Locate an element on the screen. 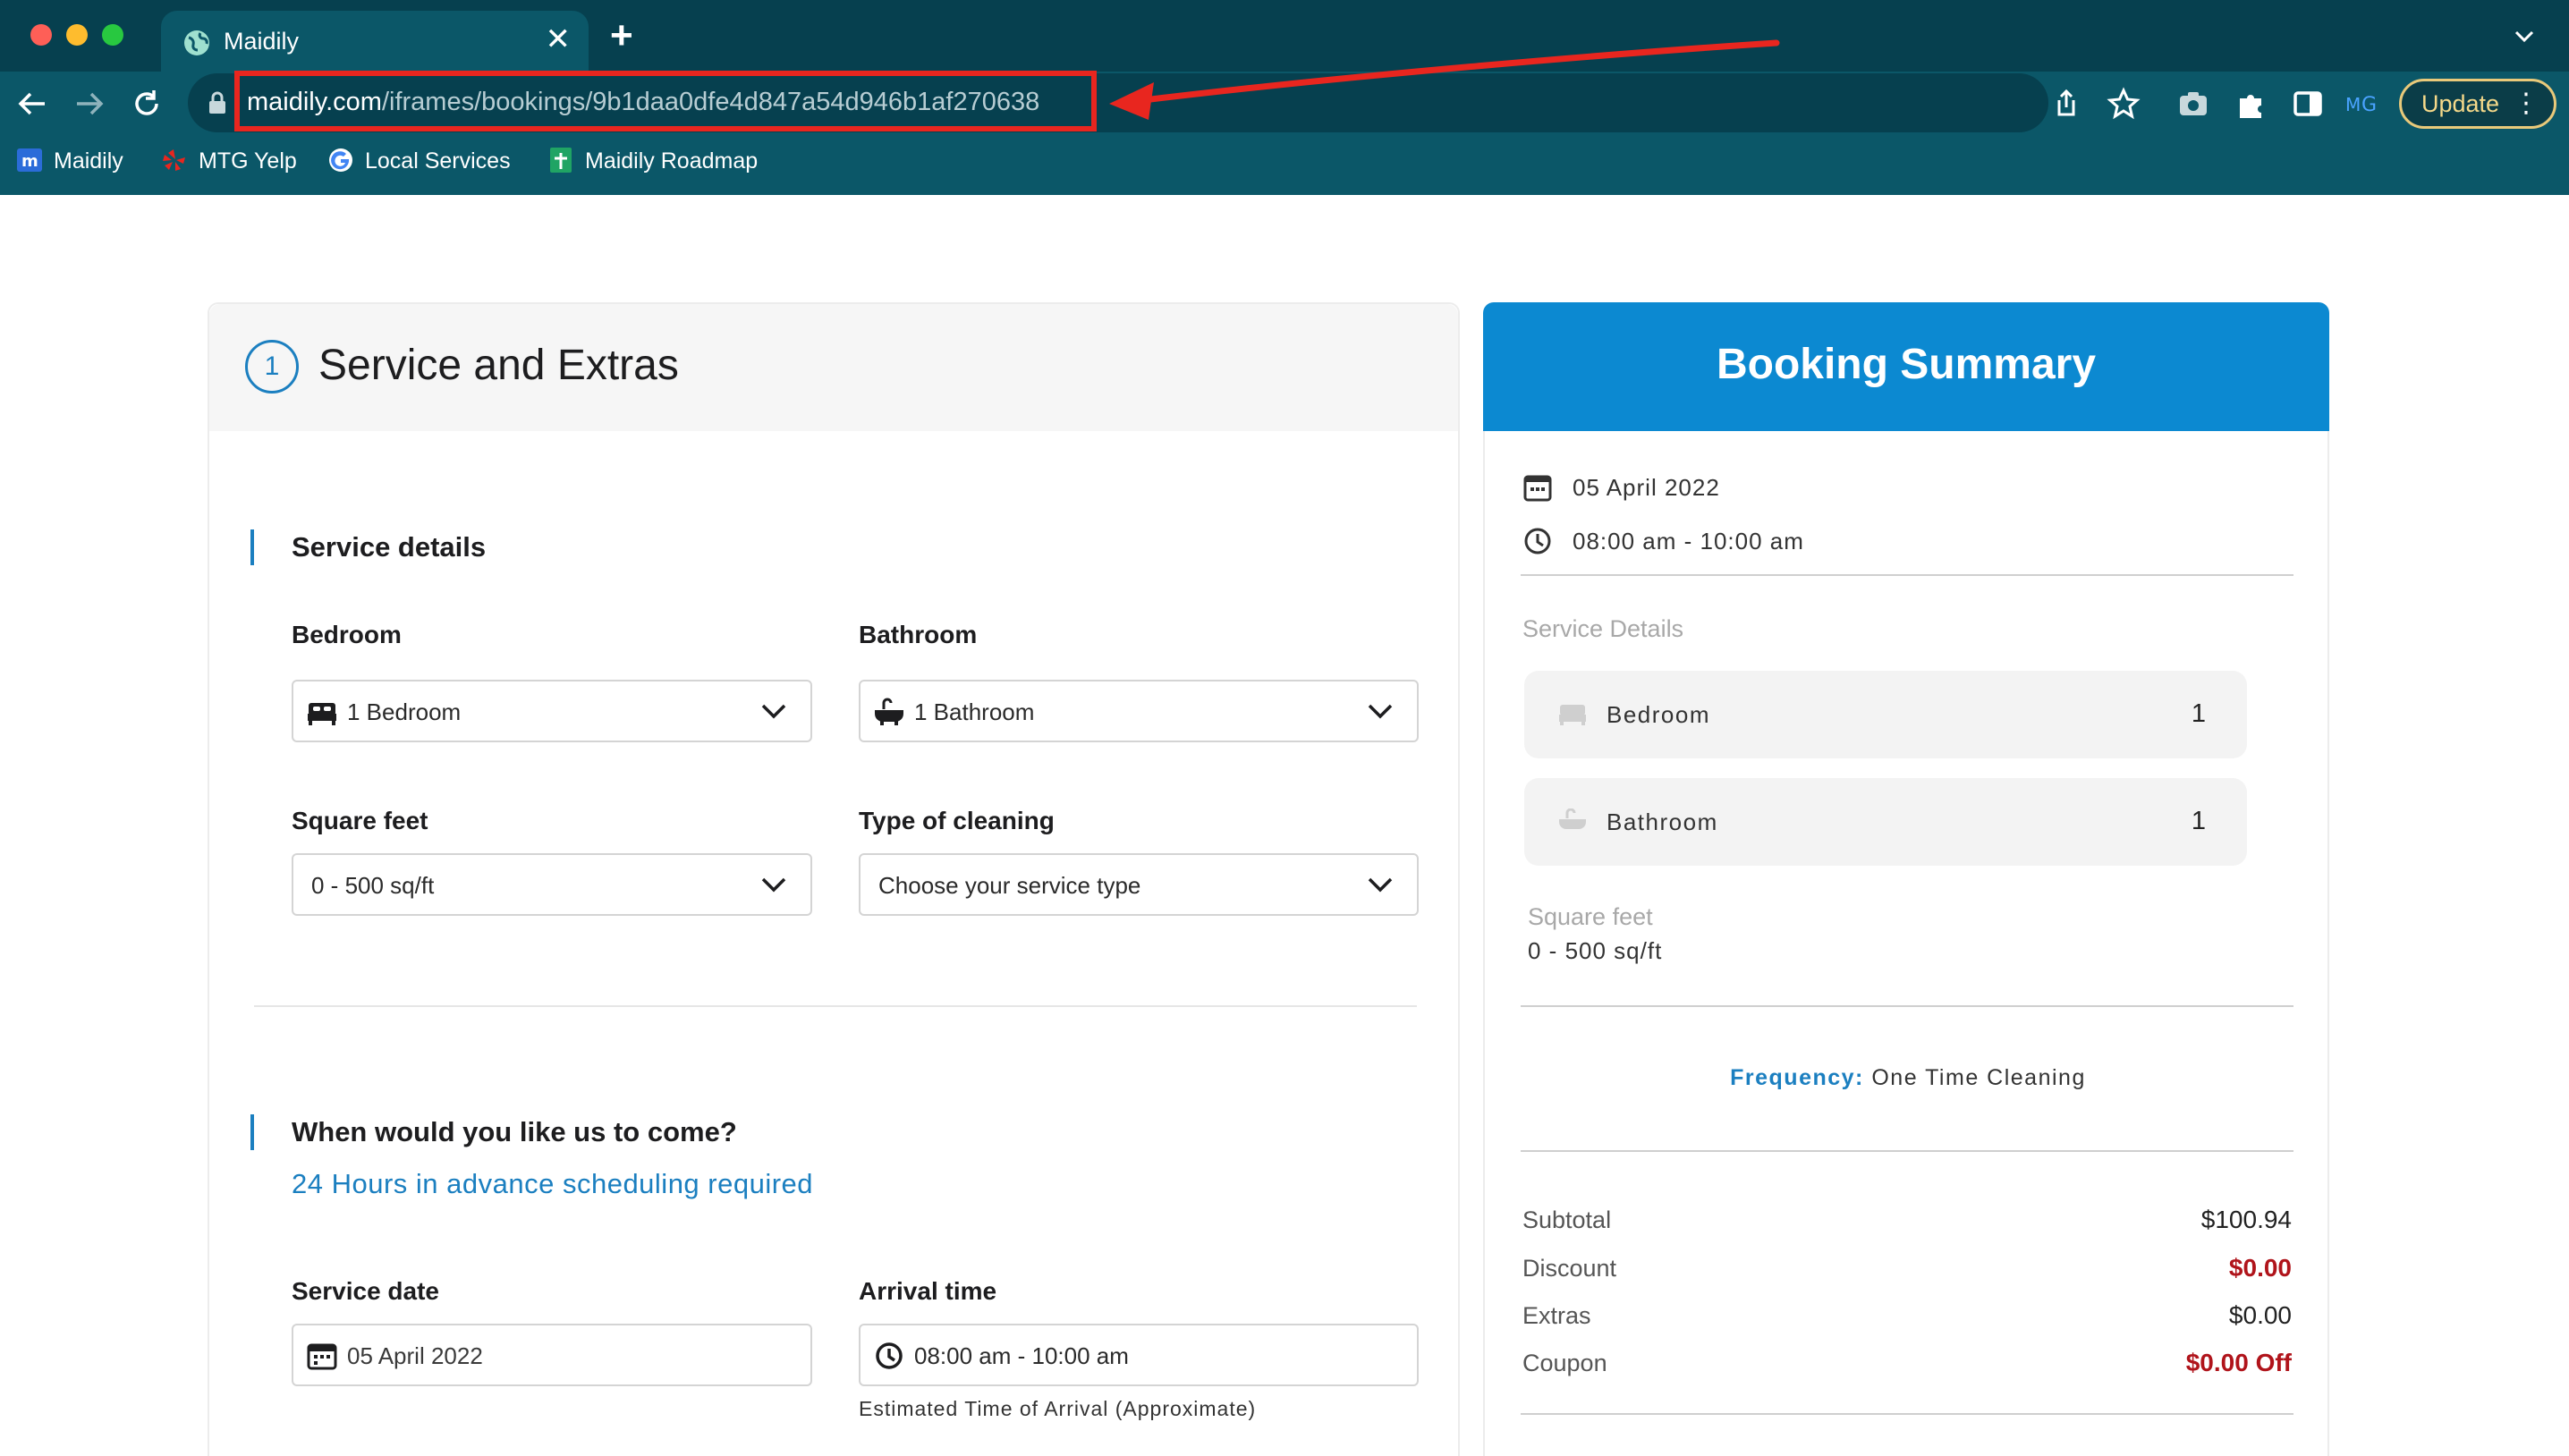  arrival-time-value: 08:00 am - 10:00 am is located at coordinates (1022, 1355).